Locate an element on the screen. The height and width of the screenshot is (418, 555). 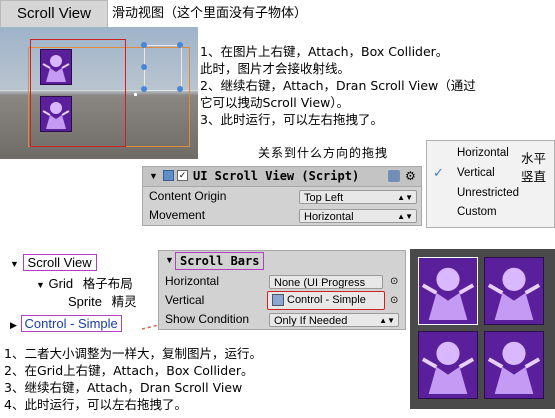
field-label: Content Origin is located at coordinates (188, 196).